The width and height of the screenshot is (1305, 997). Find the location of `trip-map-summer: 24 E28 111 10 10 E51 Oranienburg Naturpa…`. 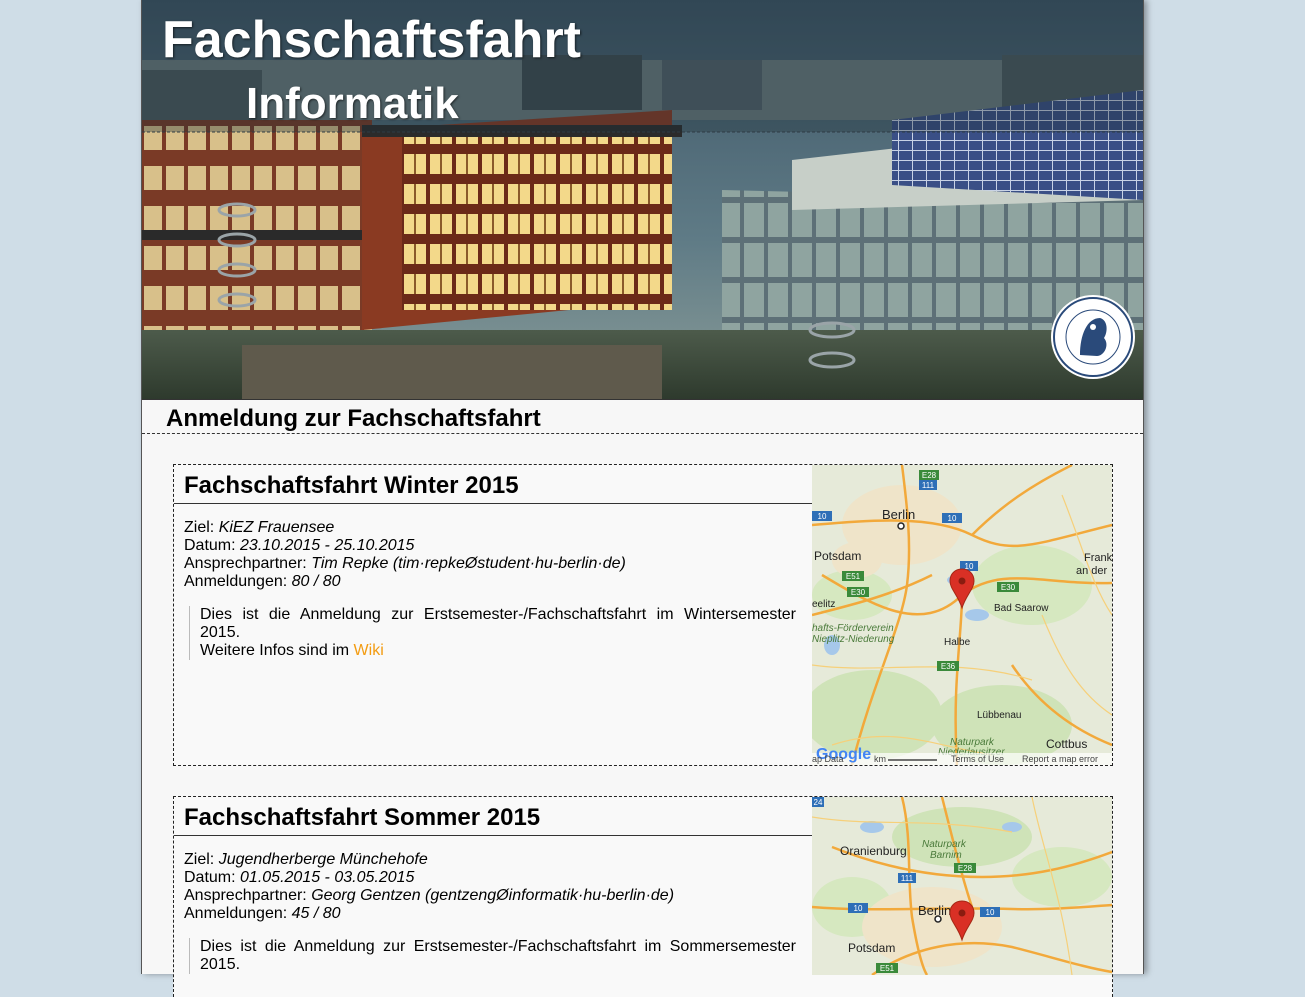

trip-map-summer: 24 E28 111 10 10 E51 Oranienburg Naturpa… is located at coordinates (962, 886).